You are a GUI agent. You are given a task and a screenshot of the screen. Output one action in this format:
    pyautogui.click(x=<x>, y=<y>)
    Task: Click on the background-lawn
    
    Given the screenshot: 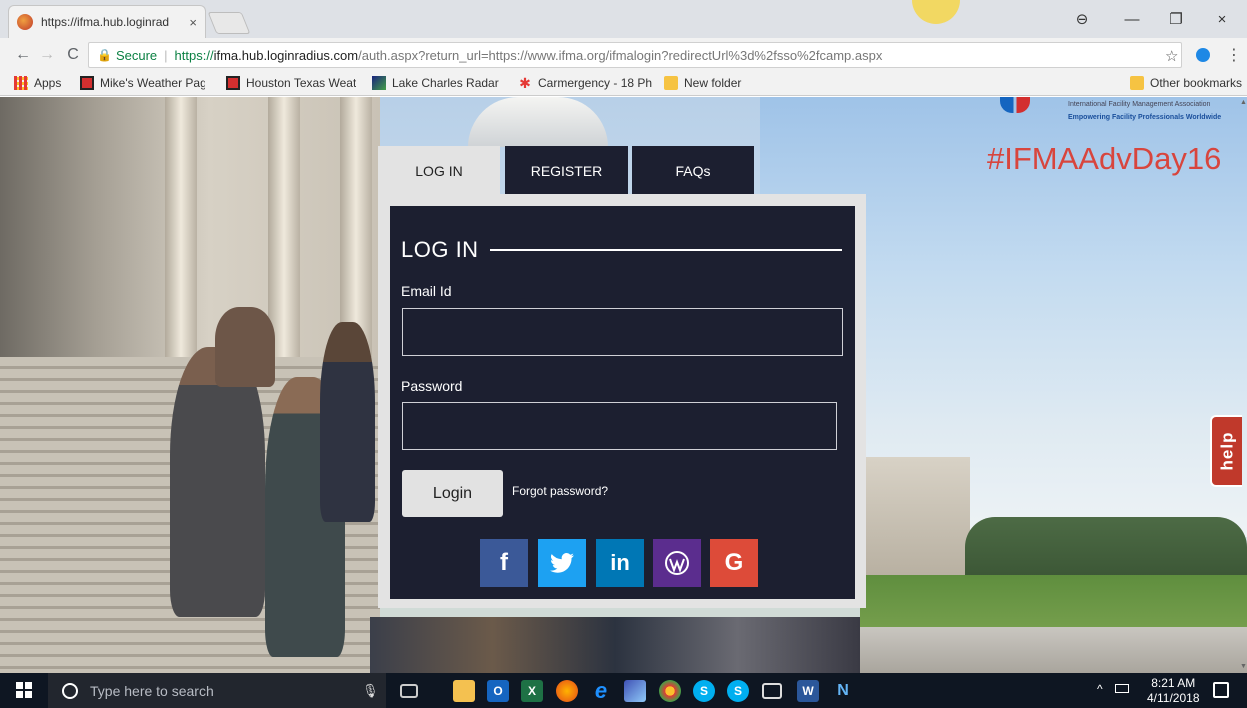 What is the action you would take?
    pyautogui.click(x=1053, y=605)
    